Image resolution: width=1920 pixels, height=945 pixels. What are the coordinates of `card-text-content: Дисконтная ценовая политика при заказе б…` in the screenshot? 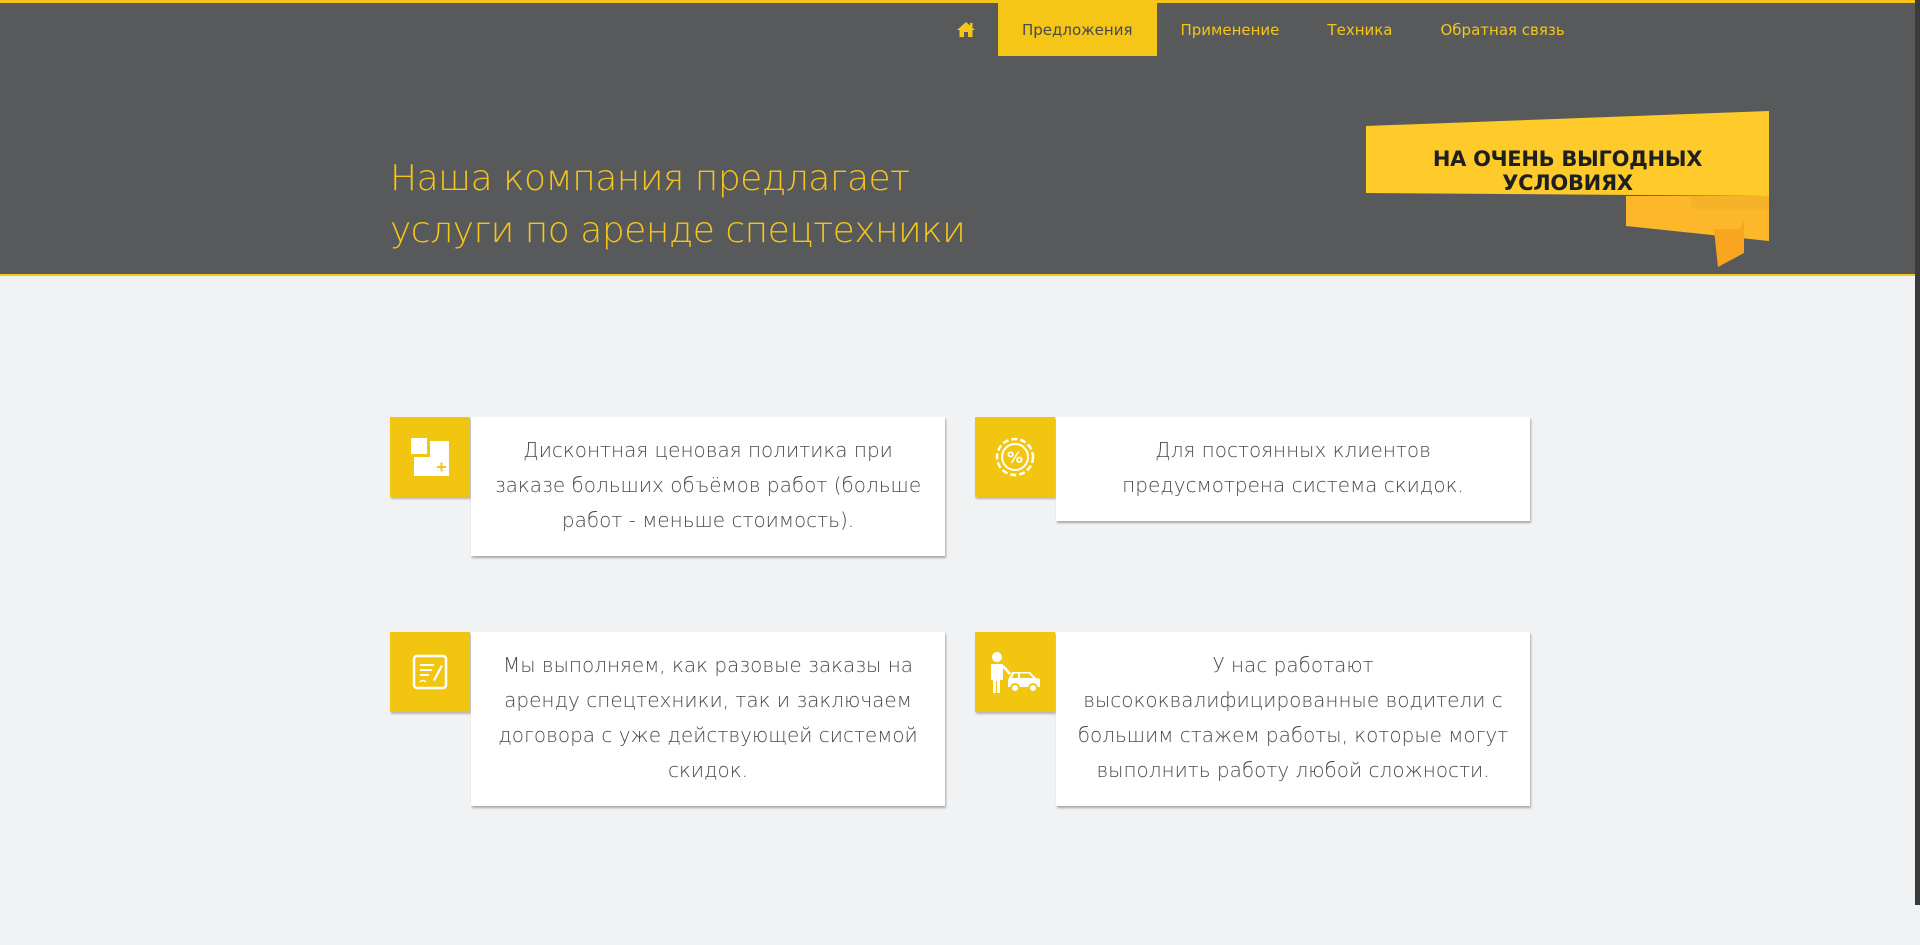 It's located at (708, 485).